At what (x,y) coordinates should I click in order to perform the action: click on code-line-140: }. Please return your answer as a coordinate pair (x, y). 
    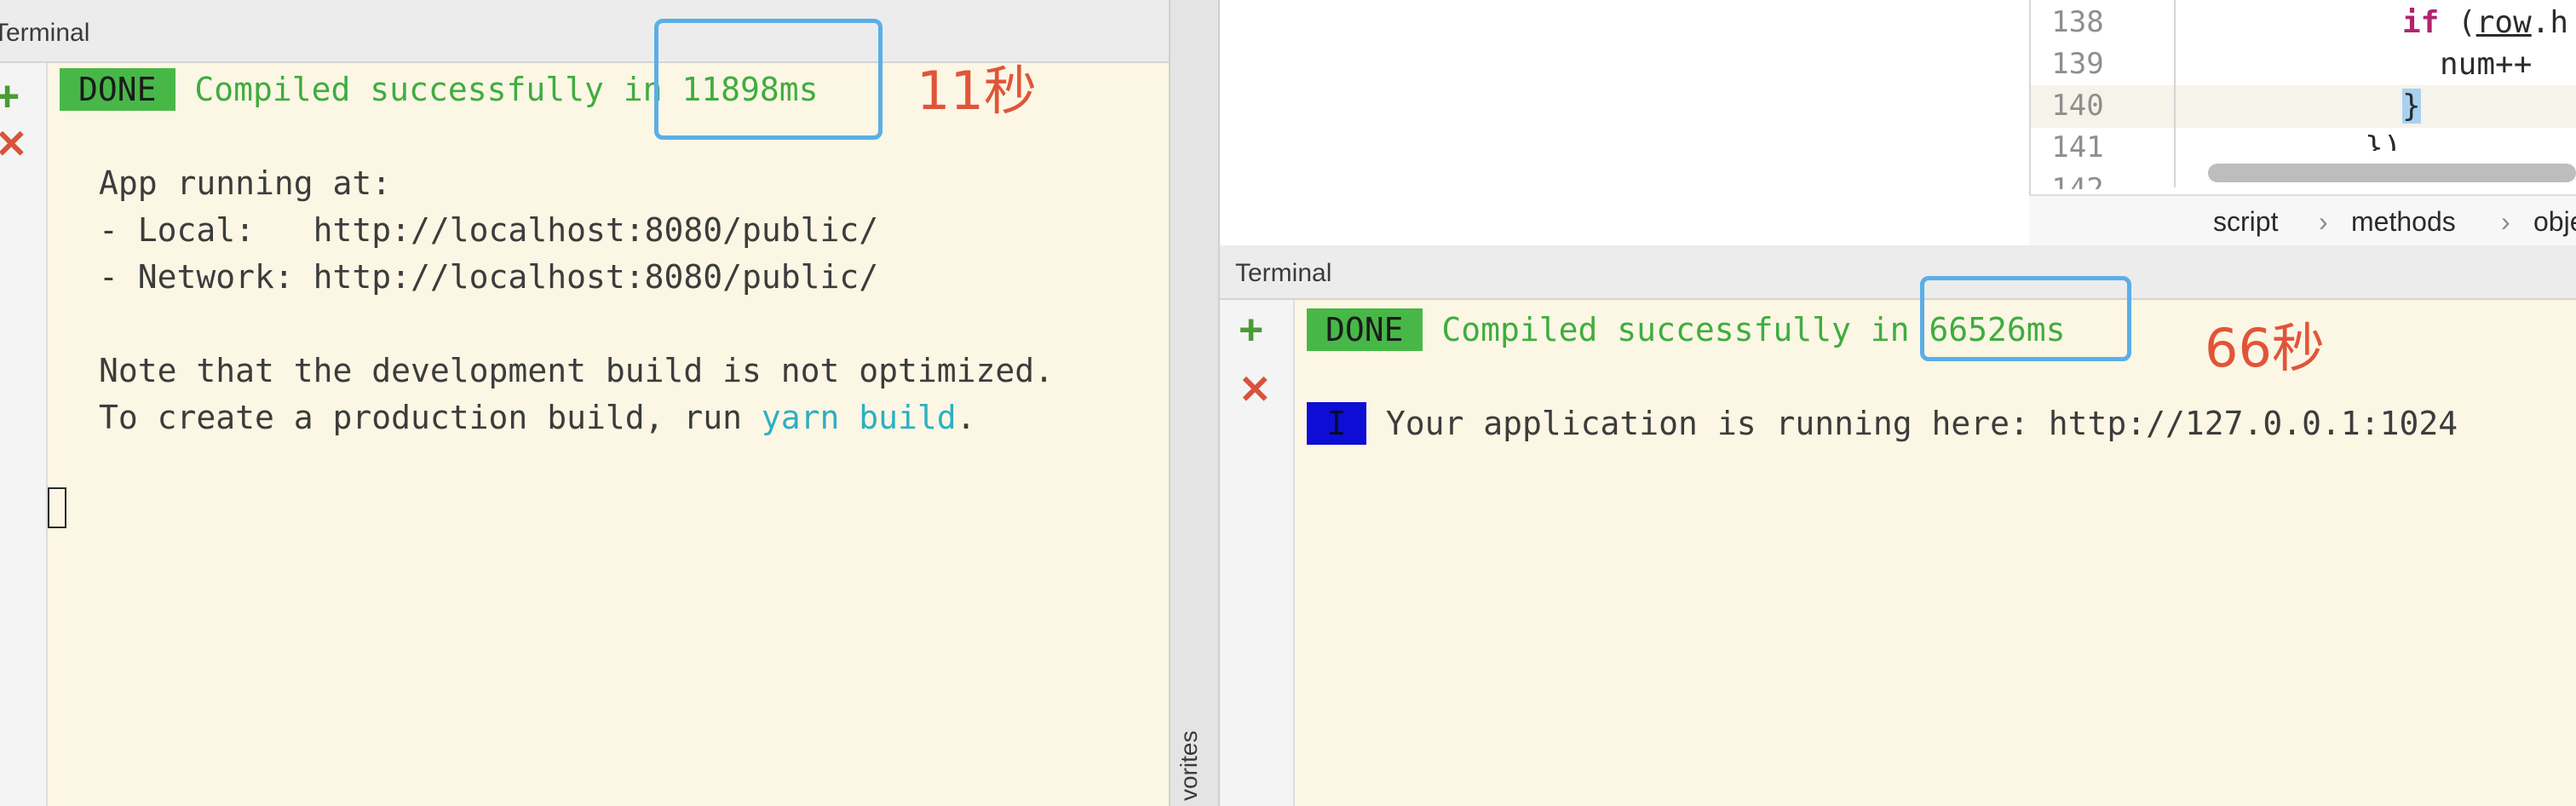
    Looking at the image, I should click on (2412, 106).